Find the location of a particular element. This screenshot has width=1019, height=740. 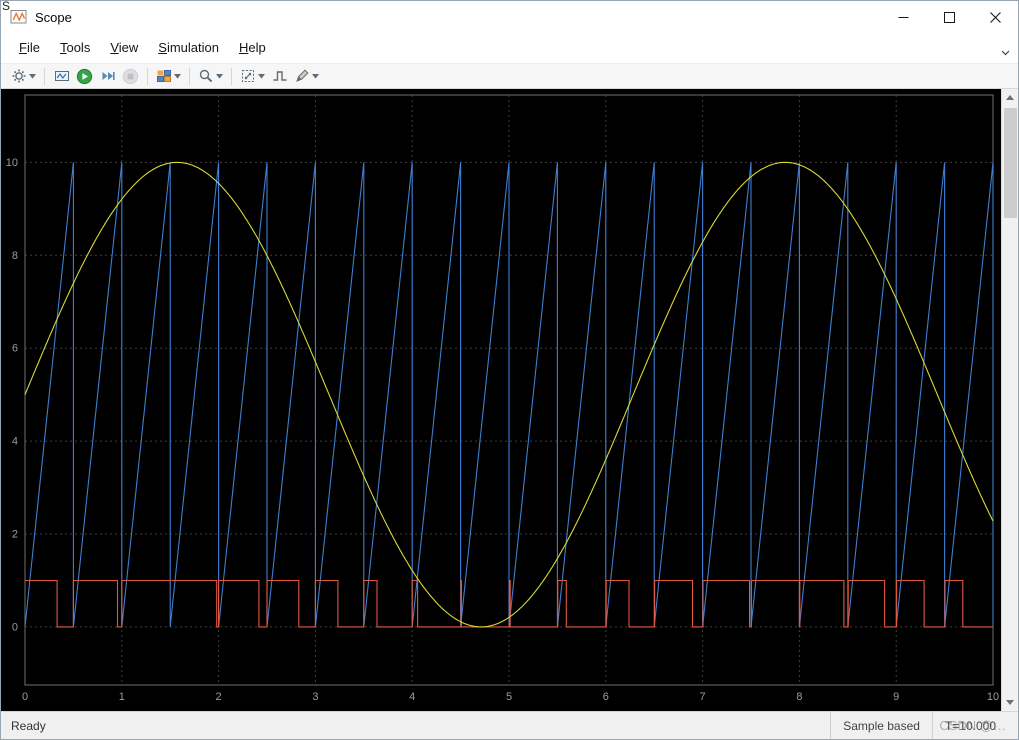

scrollbar-thumb is located at coordinates (1010, 163).